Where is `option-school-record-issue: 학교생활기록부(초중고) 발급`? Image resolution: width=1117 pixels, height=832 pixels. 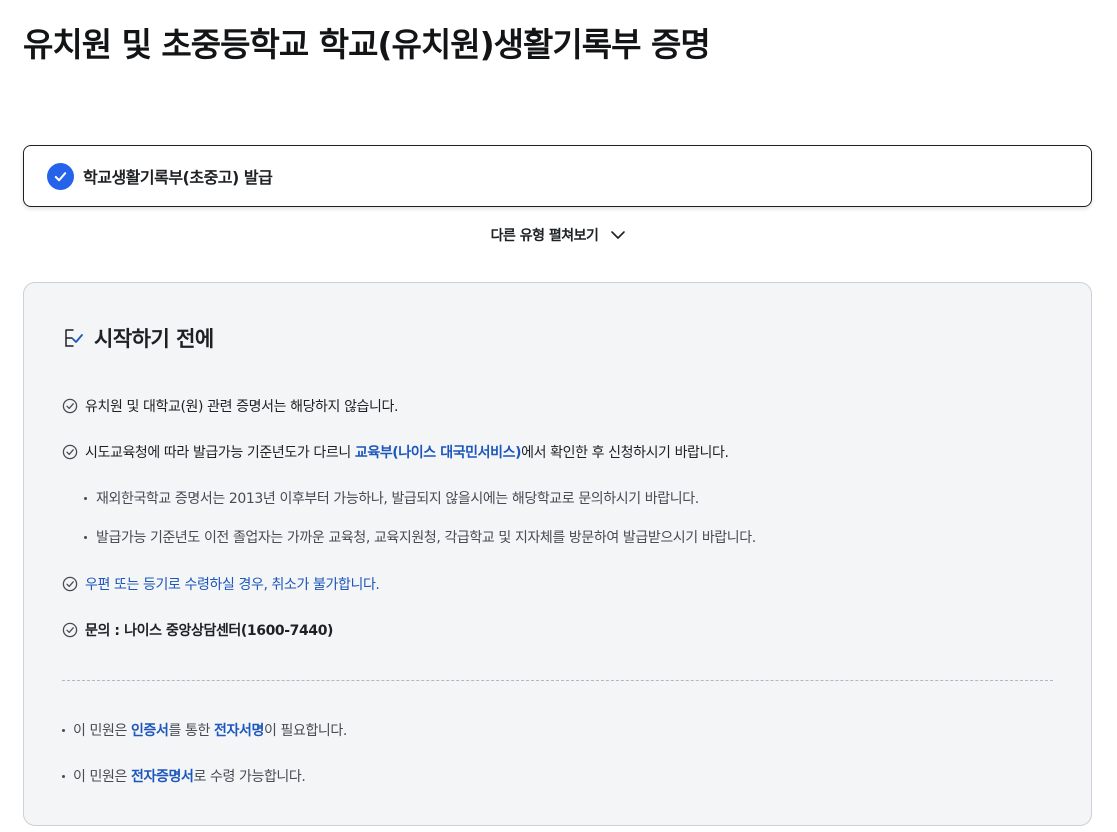
option-school-record-issue: 학교생활기록부(초중고) 발급 is located at coordinates (557, 176).